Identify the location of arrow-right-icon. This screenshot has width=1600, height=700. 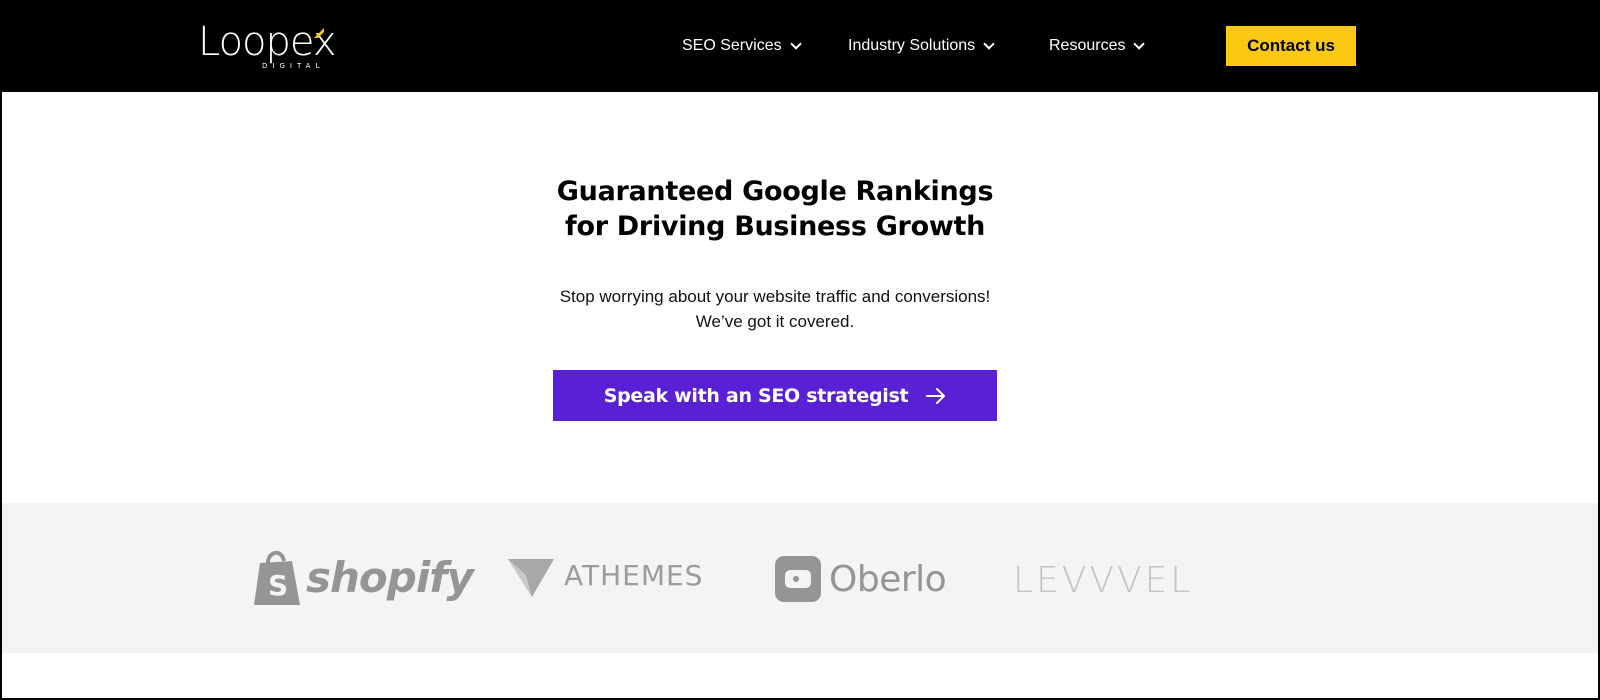
(936, 395).